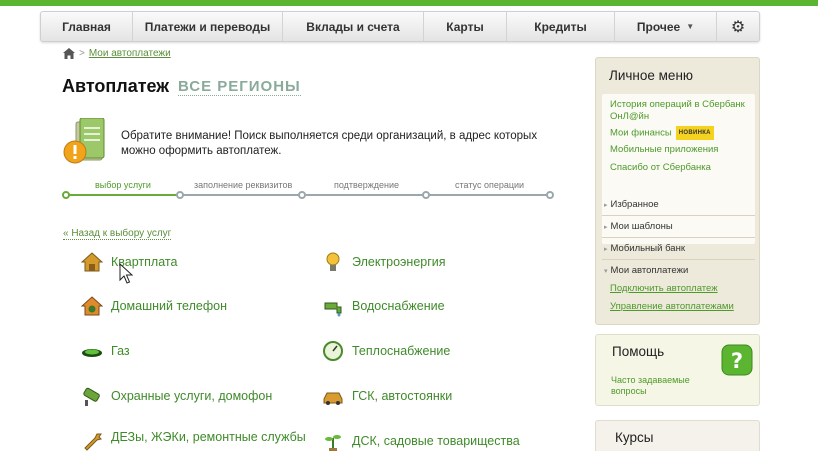 This screenshot has width=818, height=451. I want to click on menu-section-mobile-bank: ▸ Мобильный банк, so click(644, 248).